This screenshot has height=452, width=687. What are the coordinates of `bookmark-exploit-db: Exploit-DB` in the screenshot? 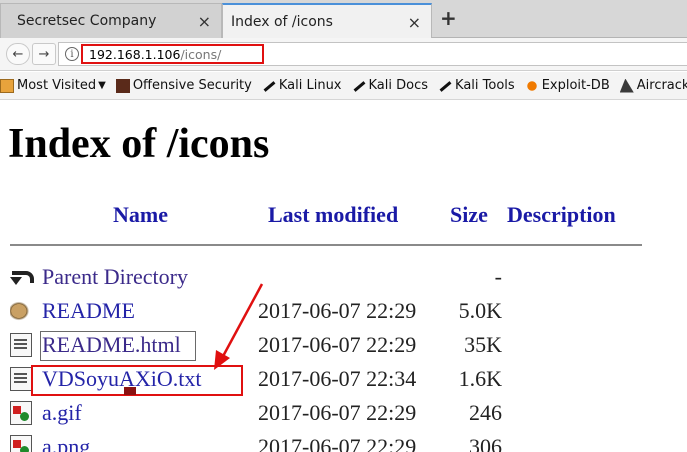 It's located at (567, 85).